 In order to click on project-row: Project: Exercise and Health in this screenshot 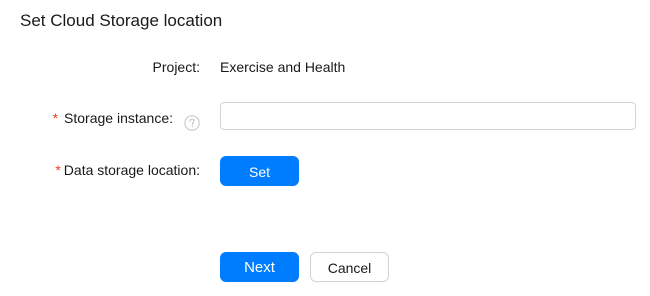, I will do `click(325, 67)`.